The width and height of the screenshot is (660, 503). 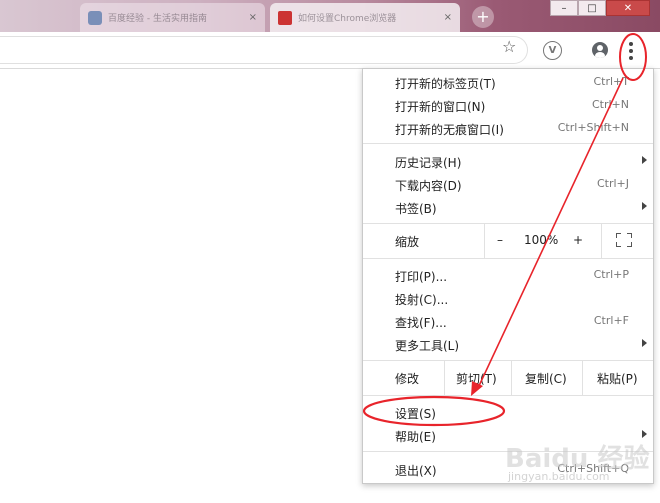 What do you see at coordinates (508, 105) in the screenshot?
I see `menu-item-new-window: 打开新的窗口(N) Ctrl+N` at bounding box center [508, 105].